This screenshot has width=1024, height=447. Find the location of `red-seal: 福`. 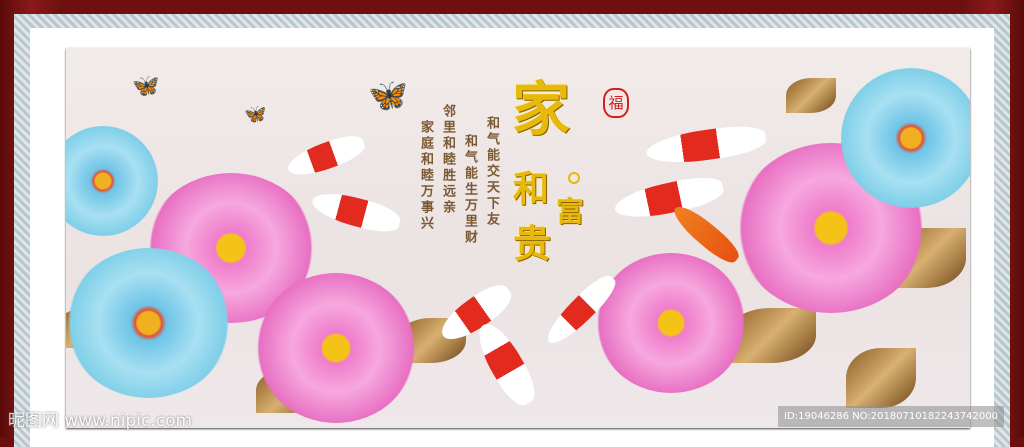

red-seal: 福 is located at coordinates (616, 103).